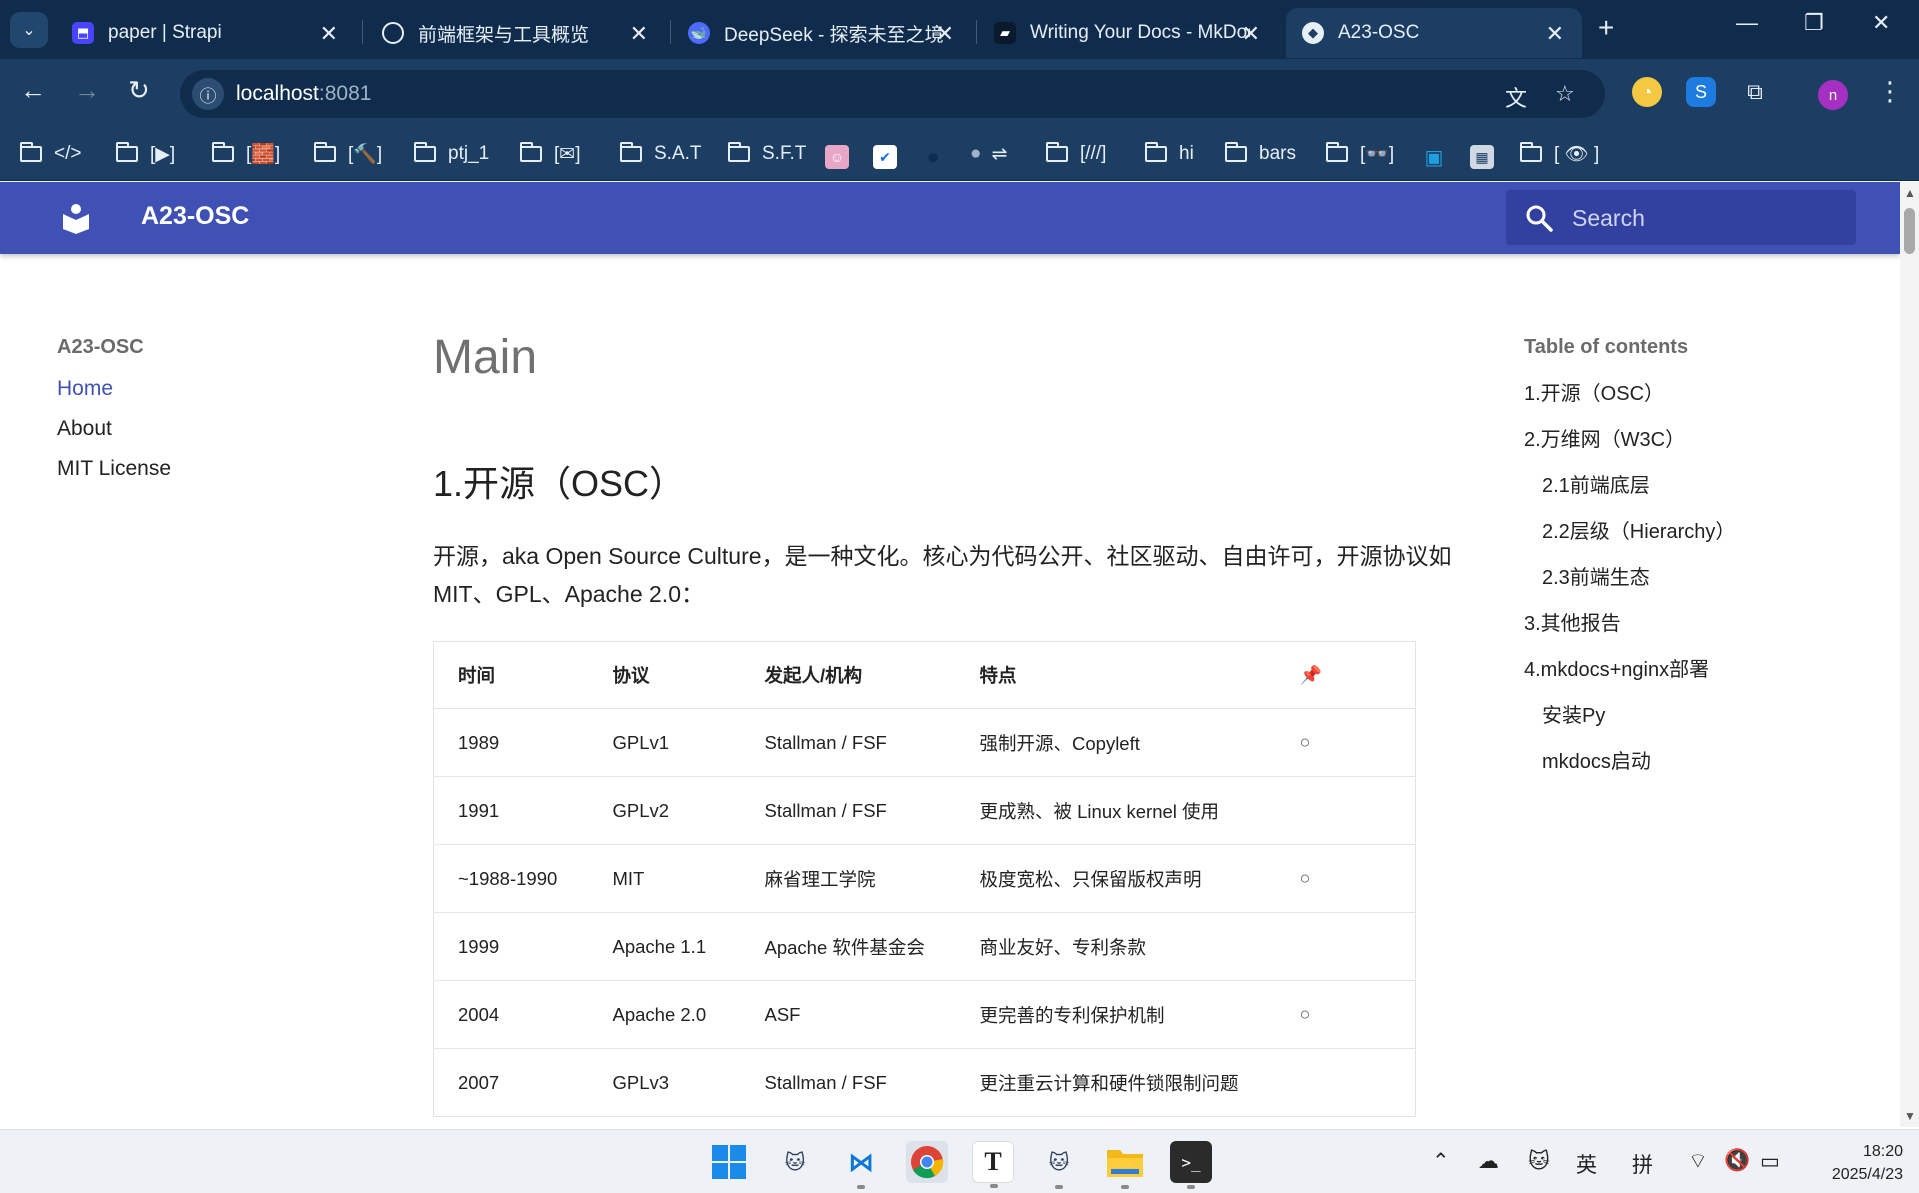 The height and width of the screenshot is (1193, 1919). What do you see at coordinates (1629, 759) in the screenshot?
I see `toc-item: mkdocs启动` at bounding box center [1629, 759].